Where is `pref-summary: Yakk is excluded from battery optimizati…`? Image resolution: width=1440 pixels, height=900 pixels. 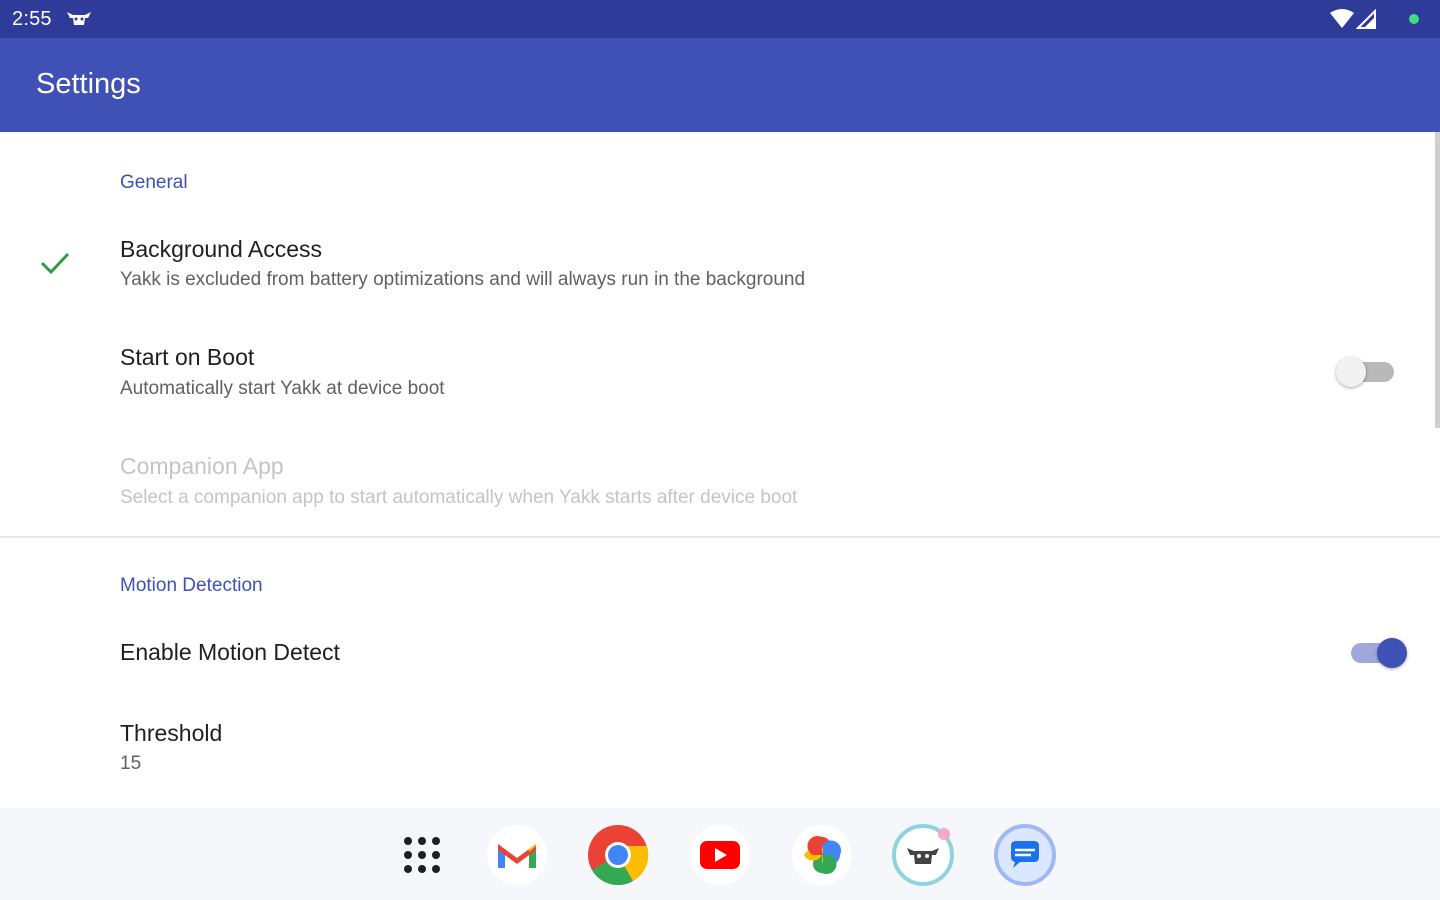 pref-summary: Yakk is excluded from battery optimizati… is located at coordinates (463, 279).